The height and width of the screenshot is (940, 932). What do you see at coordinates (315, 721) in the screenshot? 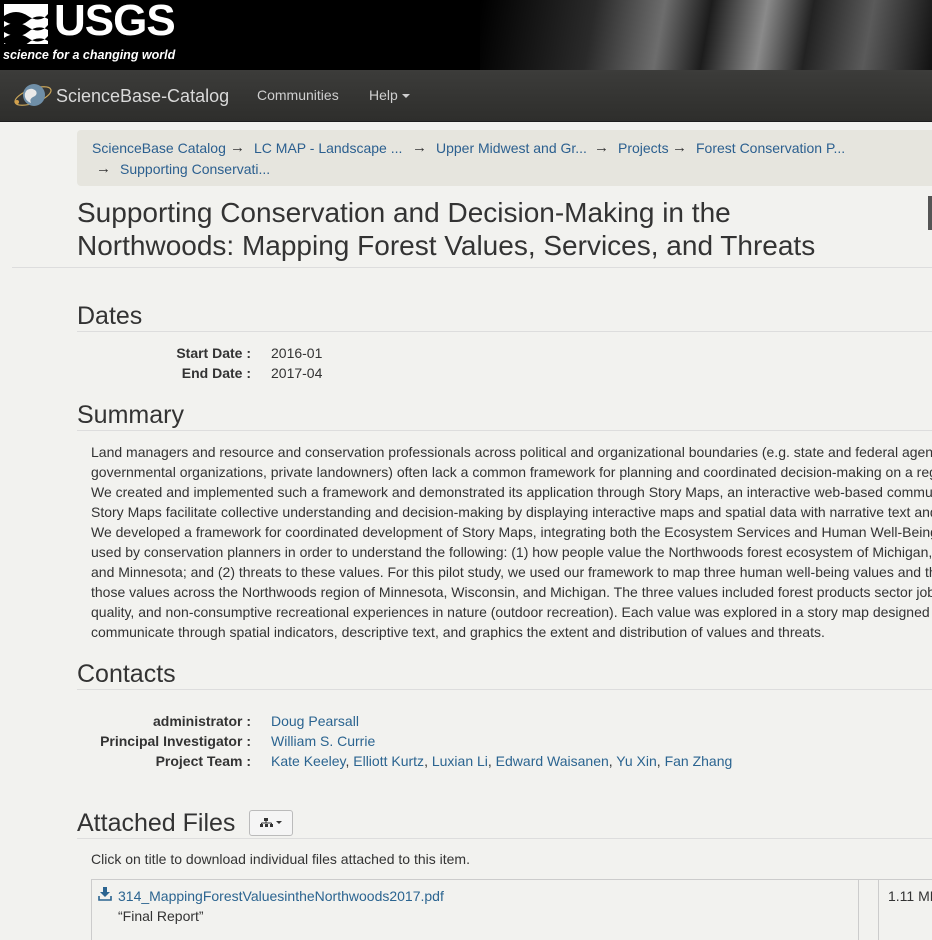
I see `administrator-link: Doug Pearsall` at bounding box center [315, 721].